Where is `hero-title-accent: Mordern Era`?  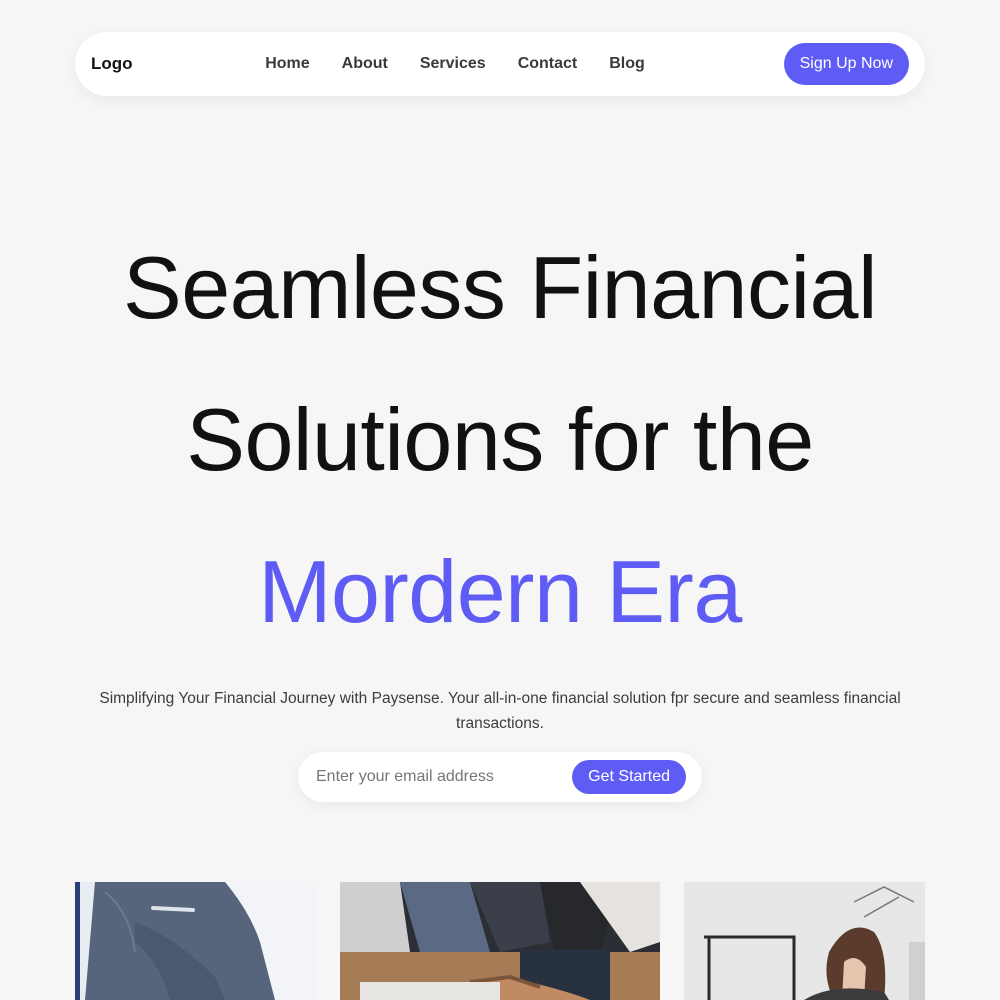 hero-title-accent: Mordern Era is located at coordinates (500, 591).